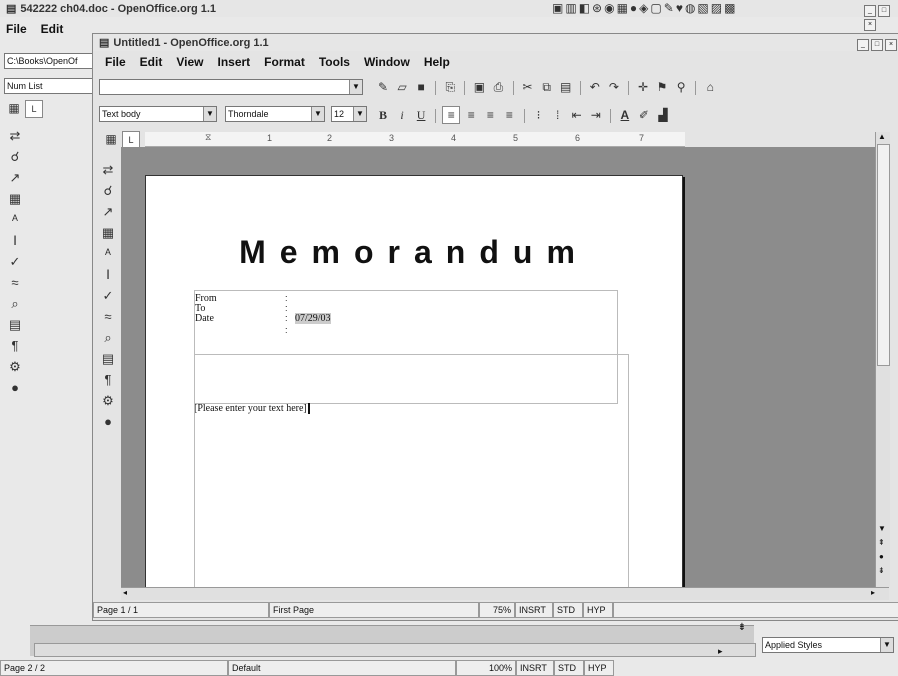  I want to click on print-preview-icon: ▣, so click(479, 87).